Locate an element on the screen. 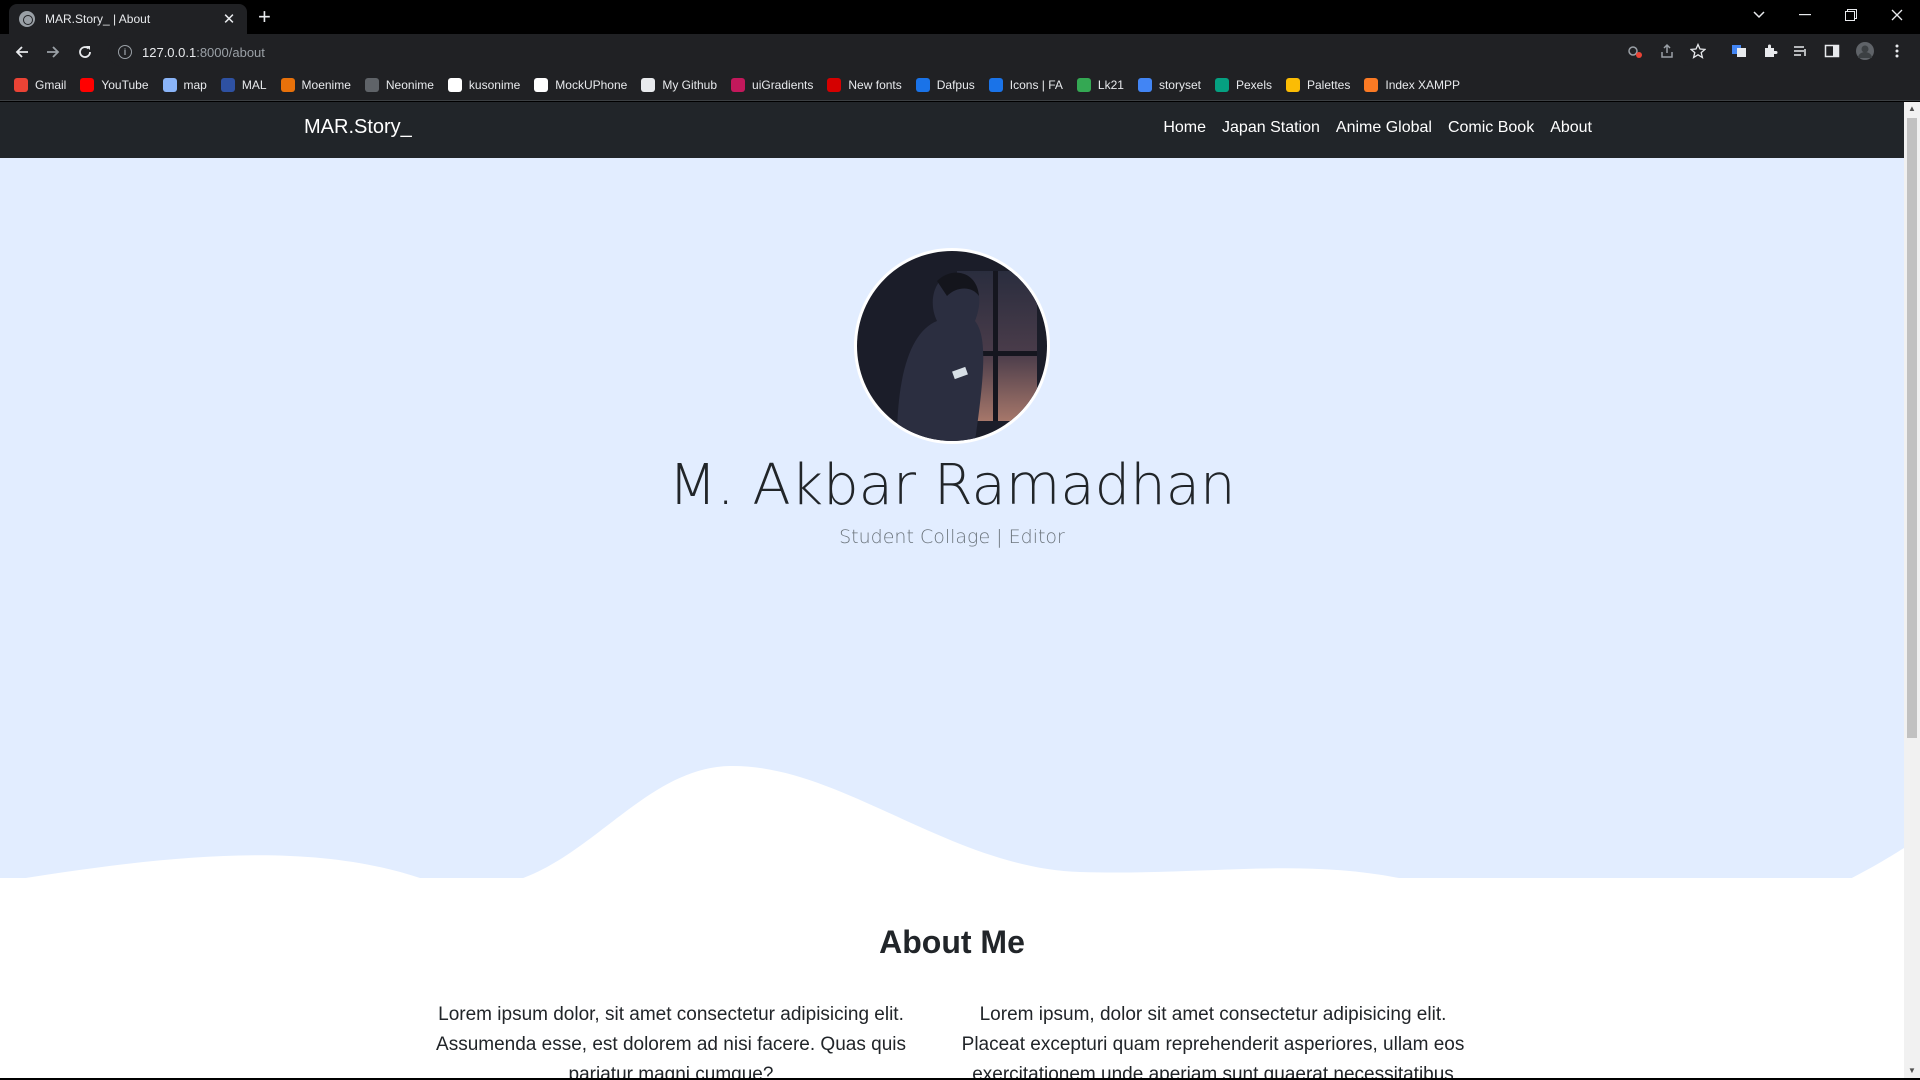 The height and width of the screenshot is (1080, 1920). bookmark-label: uiGradients is located at coordinates (783, 84).